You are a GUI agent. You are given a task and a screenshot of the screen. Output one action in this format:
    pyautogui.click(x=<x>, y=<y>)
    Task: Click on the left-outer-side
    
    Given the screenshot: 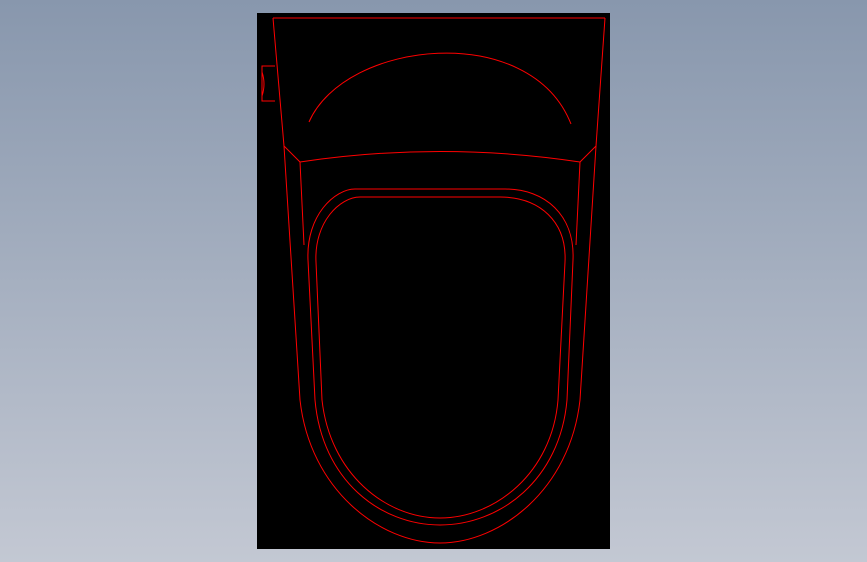 What is the action you would take?
    pyautogui.click(x=286, y=90)
    